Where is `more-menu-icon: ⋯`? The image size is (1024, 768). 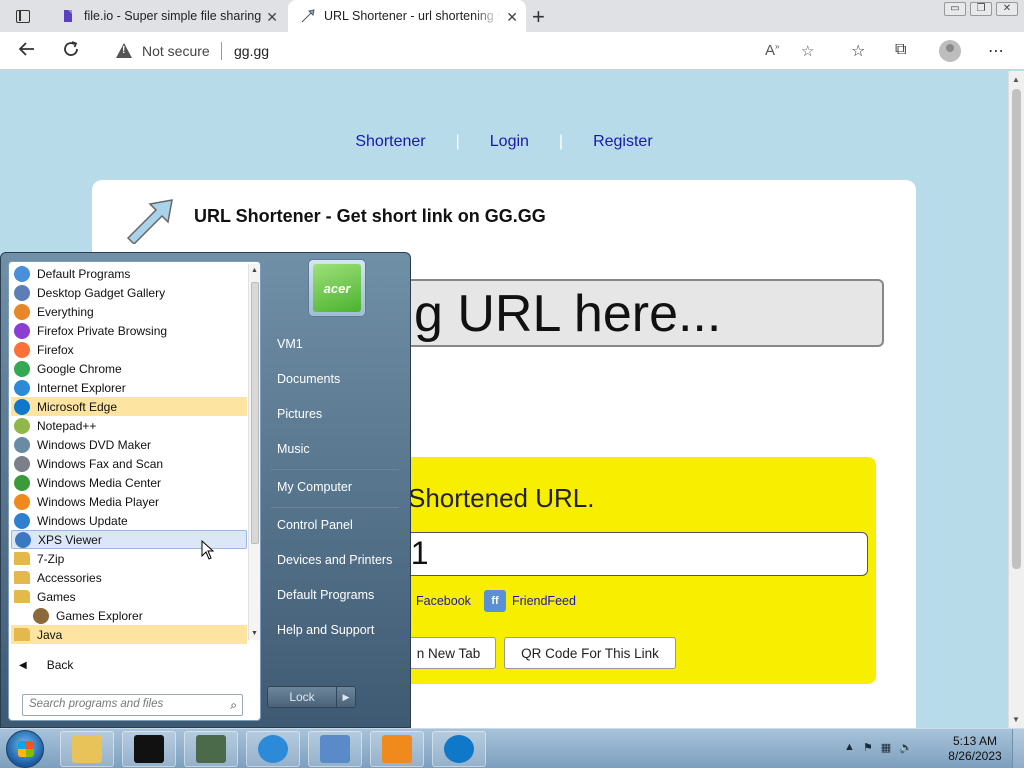
more-menu-icon: ⋯ is located at coordinates (996, 51).